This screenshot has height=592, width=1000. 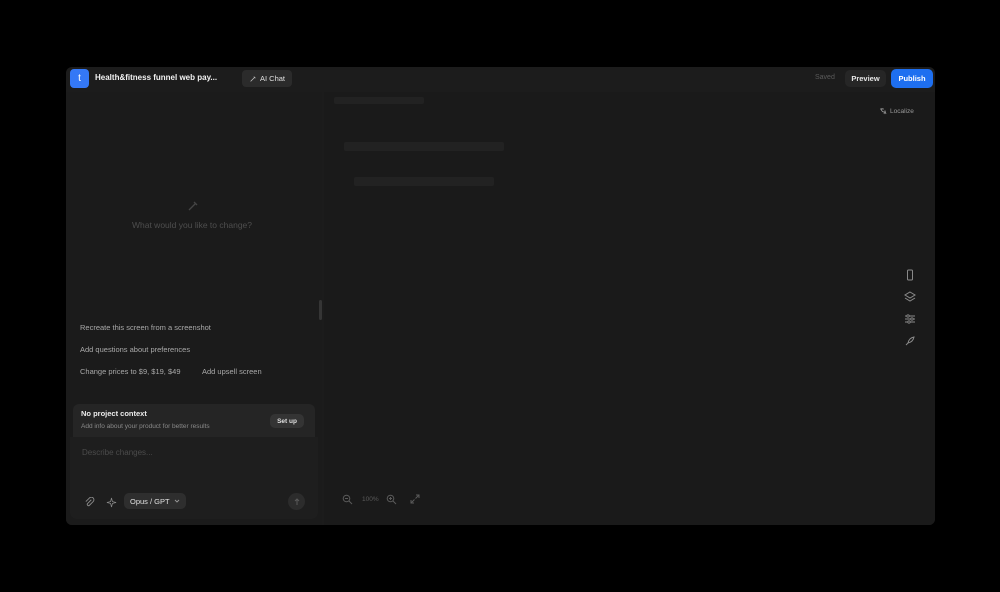 I want to click on sparkle-pen-icon, so click(x=253, y=78).